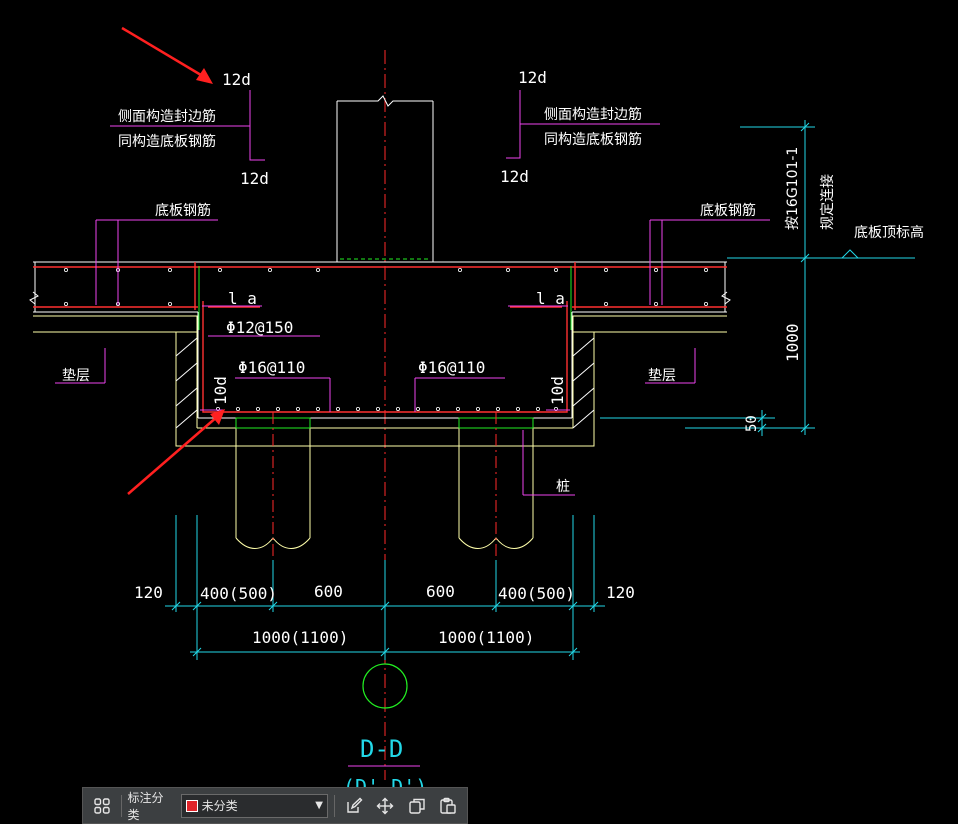 Image resolution: width=958 pixels, height=824 pixels. I want to click on label-ref-rule: 规定连接, so click(827, 202).